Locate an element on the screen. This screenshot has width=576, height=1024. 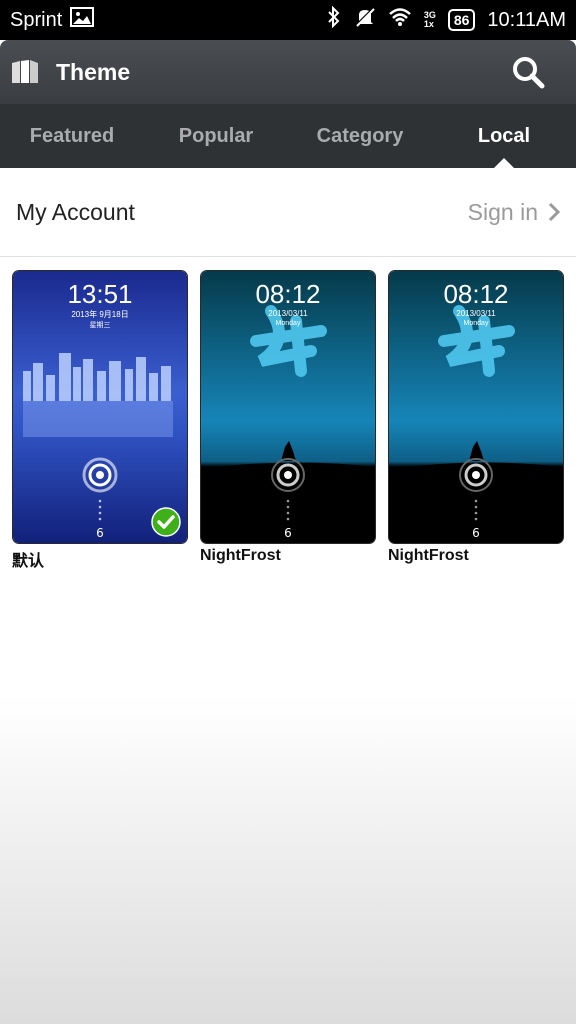
theme-clock: 13:51 is located at coordinates (100, 294).